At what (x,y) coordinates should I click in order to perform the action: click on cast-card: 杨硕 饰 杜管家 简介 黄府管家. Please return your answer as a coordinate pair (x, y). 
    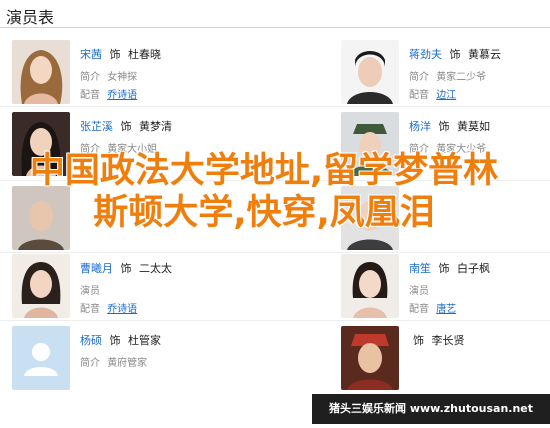
    Looking at the image, I should click on (148, 361).